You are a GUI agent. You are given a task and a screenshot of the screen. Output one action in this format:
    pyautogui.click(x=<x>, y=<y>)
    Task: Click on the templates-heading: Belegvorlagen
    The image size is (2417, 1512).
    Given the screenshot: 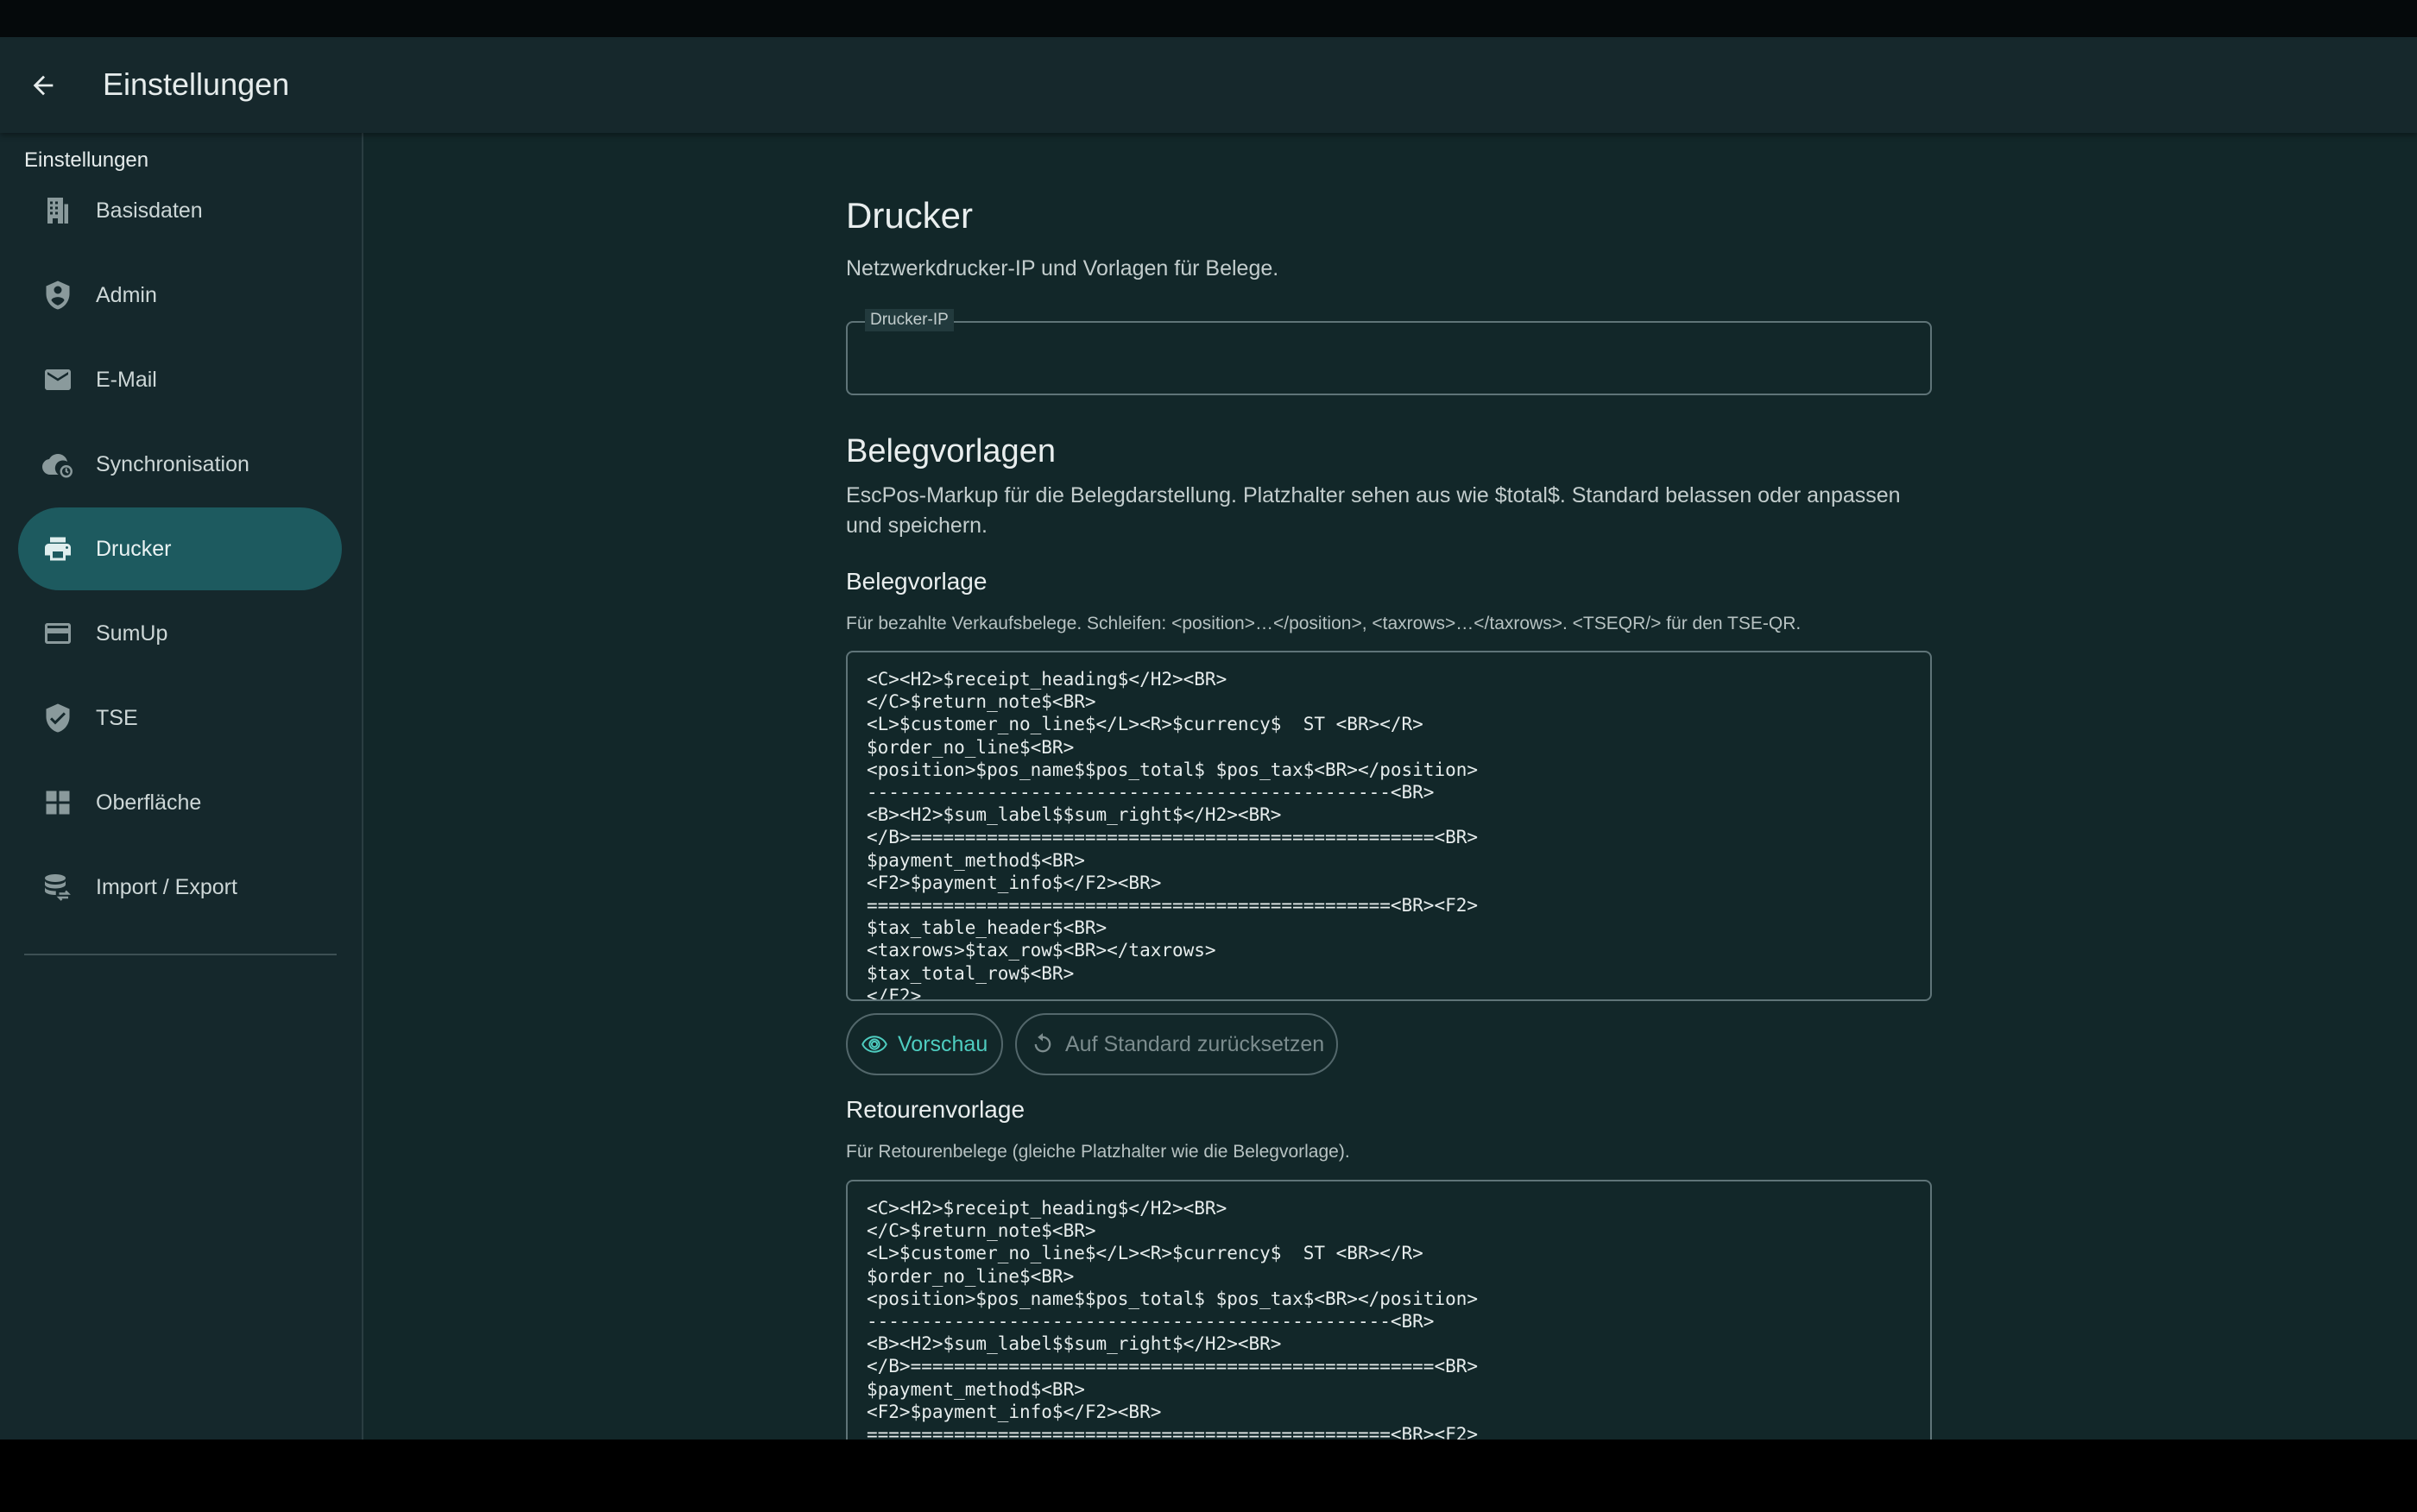 What is the action you would take?
    pyautogui.click(x=951, y=451)
    